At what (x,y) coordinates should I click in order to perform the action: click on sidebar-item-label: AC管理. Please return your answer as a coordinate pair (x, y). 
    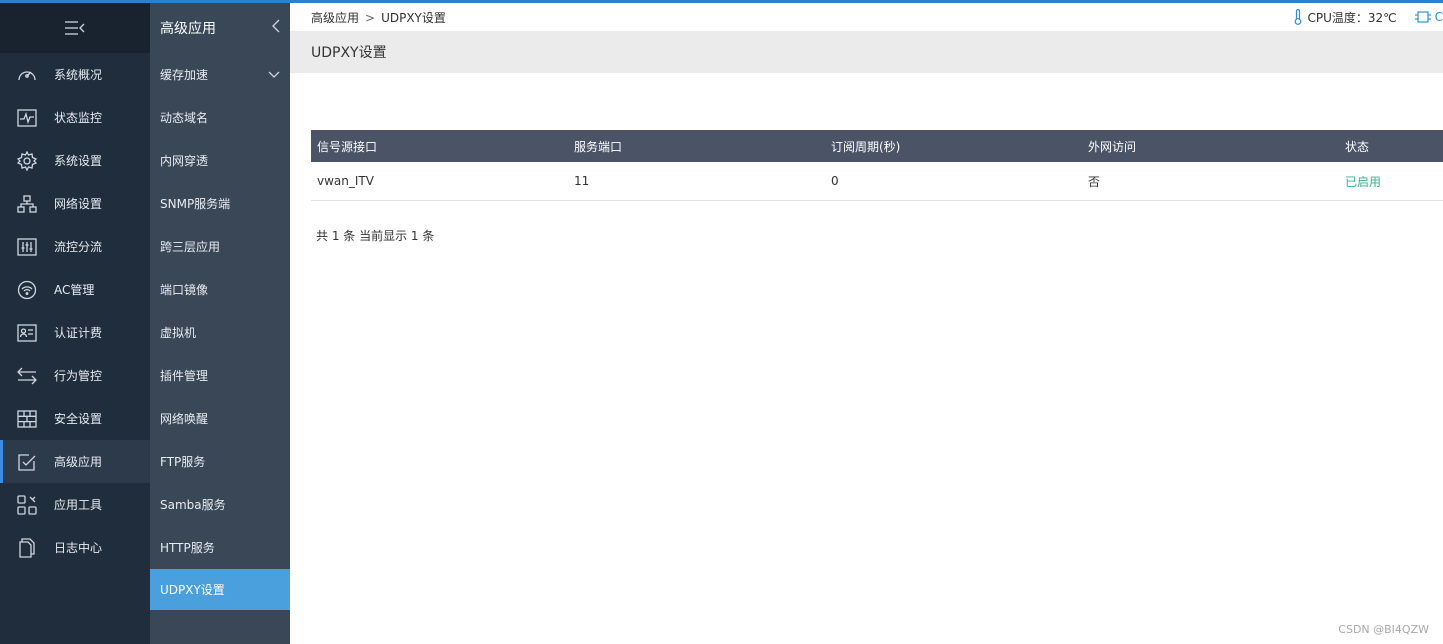
    Looking at the image, I should click on (74, 290).